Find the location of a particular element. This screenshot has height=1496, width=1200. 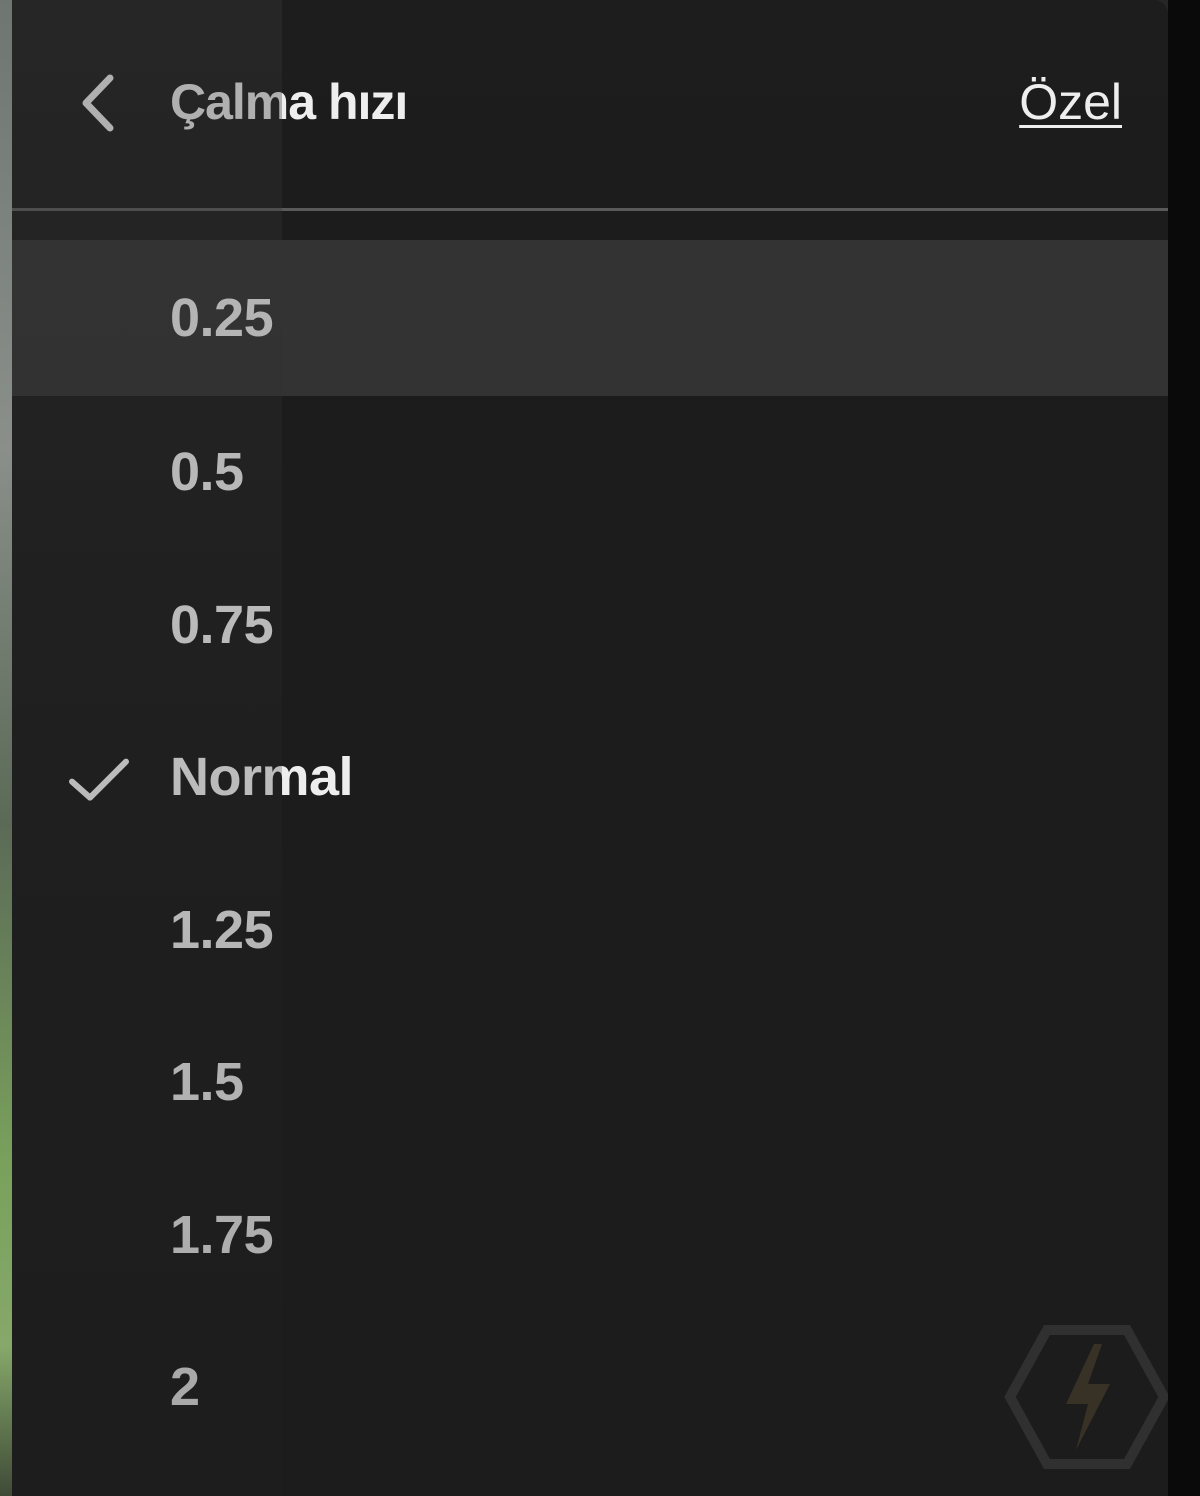

speed-option-0-5: 0.5 is located at coordinates (590, 472).